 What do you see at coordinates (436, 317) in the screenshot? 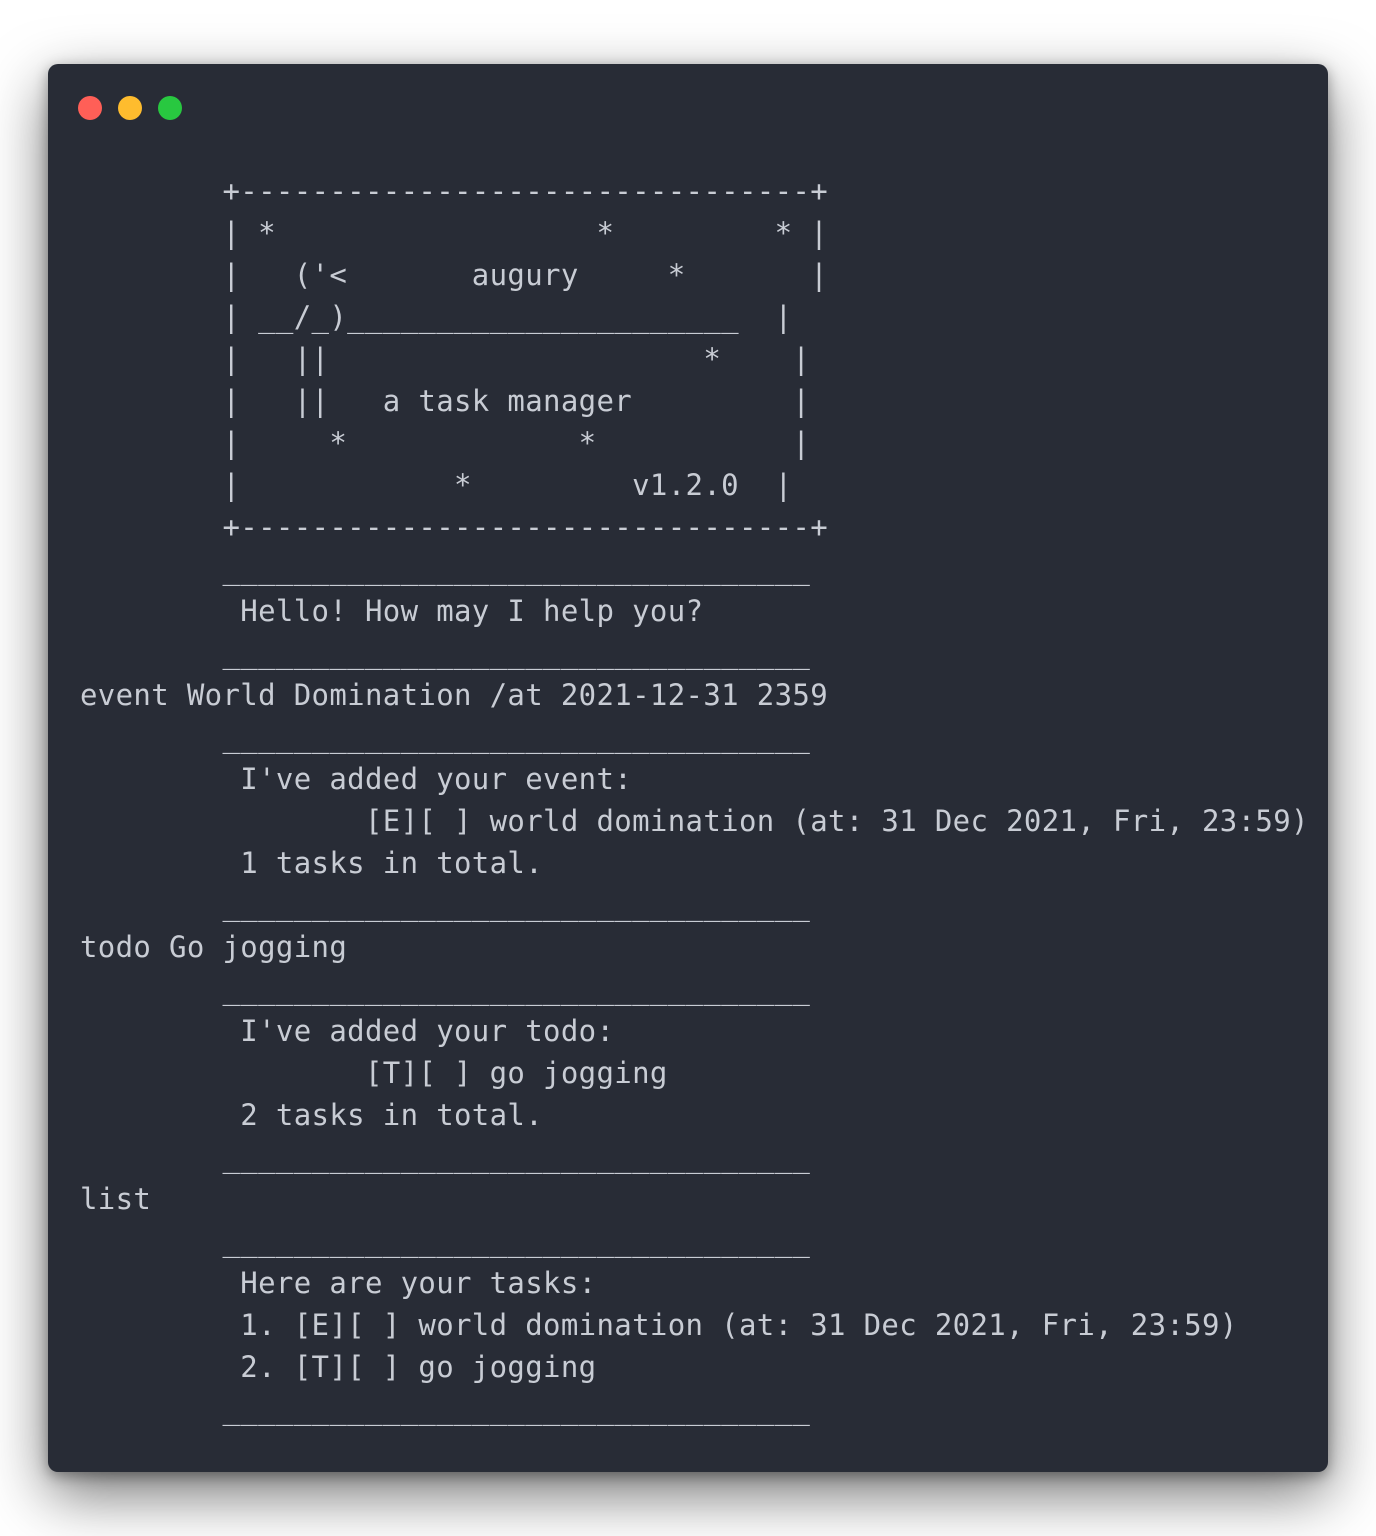
I see `terminal-line: | __/_)______________________ |` at bounding box center [436, 317].